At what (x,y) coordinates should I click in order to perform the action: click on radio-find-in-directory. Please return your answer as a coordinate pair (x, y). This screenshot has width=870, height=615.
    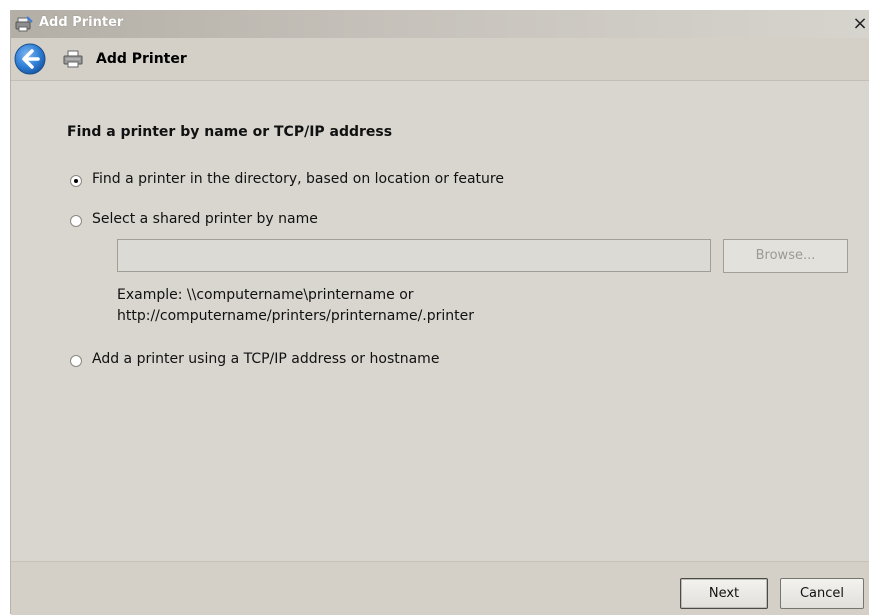
    Looking at the image, I should click on (76, 181).